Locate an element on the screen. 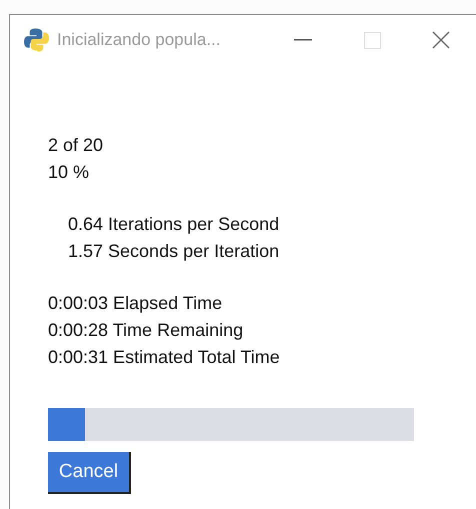 This screenshot has width=476, height=509. status-text: 0.64 Iterations per Second is located at coordinates (174, 224).